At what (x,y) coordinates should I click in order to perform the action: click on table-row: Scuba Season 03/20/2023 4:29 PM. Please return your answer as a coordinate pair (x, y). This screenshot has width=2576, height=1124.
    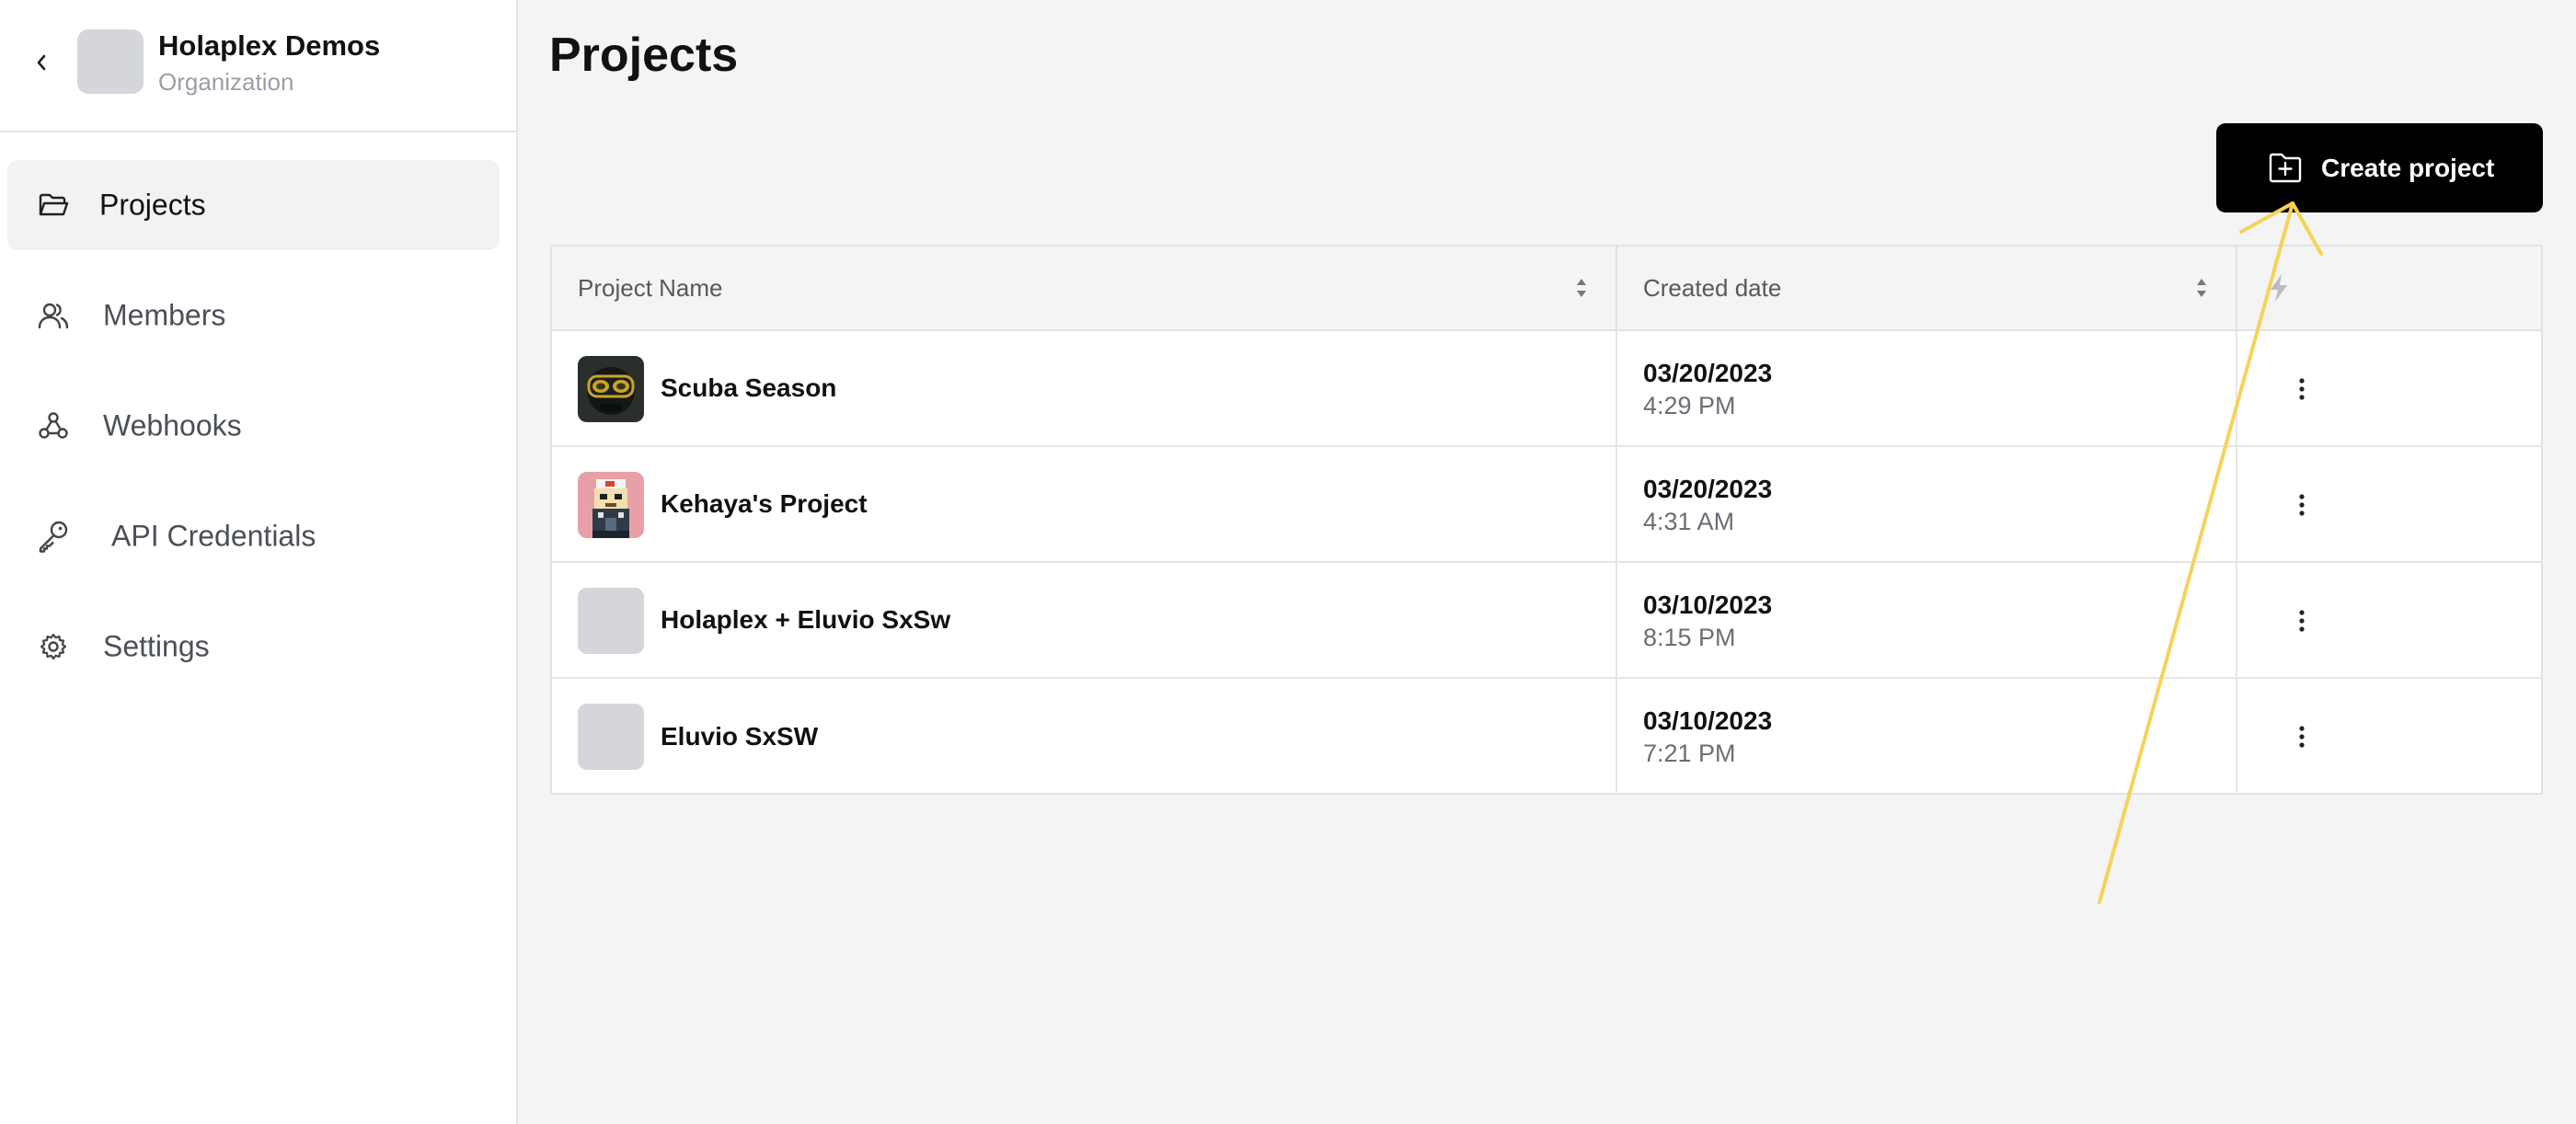
    Looking at the image, I should click on (1546, 389).